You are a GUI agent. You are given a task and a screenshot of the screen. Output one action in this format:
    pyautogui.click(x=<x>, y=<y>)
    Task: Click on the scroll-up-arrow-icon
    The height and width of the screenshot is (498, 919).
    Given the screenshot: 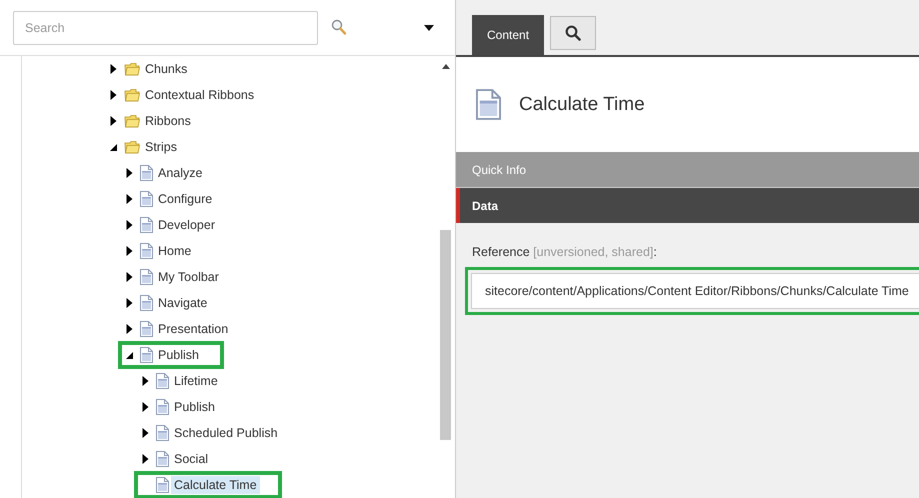 What is the action you would take?
    pyautogui.click(x=446, y=66)
    